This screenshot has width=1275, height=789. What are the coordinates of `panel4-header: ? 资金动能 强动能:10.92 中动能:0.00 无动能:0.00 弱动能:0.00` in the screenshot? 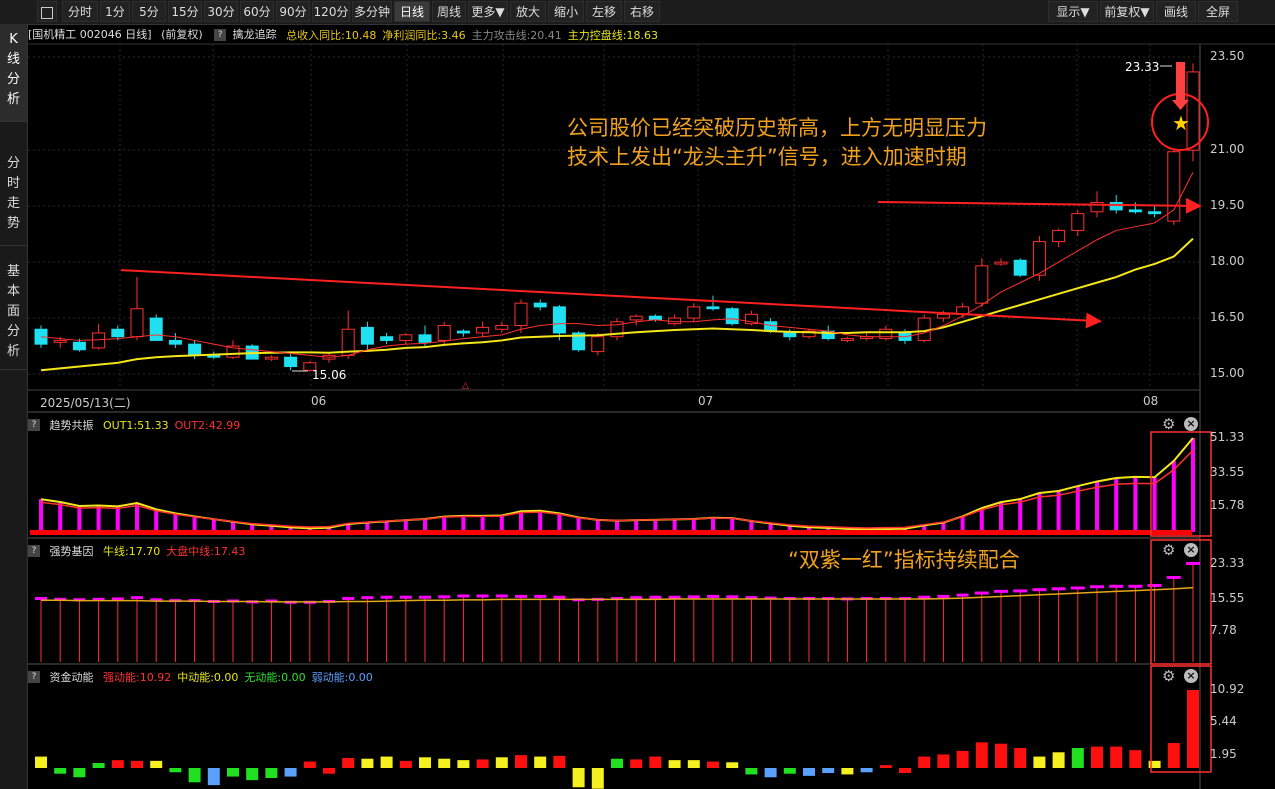 It's located at (203, 677).